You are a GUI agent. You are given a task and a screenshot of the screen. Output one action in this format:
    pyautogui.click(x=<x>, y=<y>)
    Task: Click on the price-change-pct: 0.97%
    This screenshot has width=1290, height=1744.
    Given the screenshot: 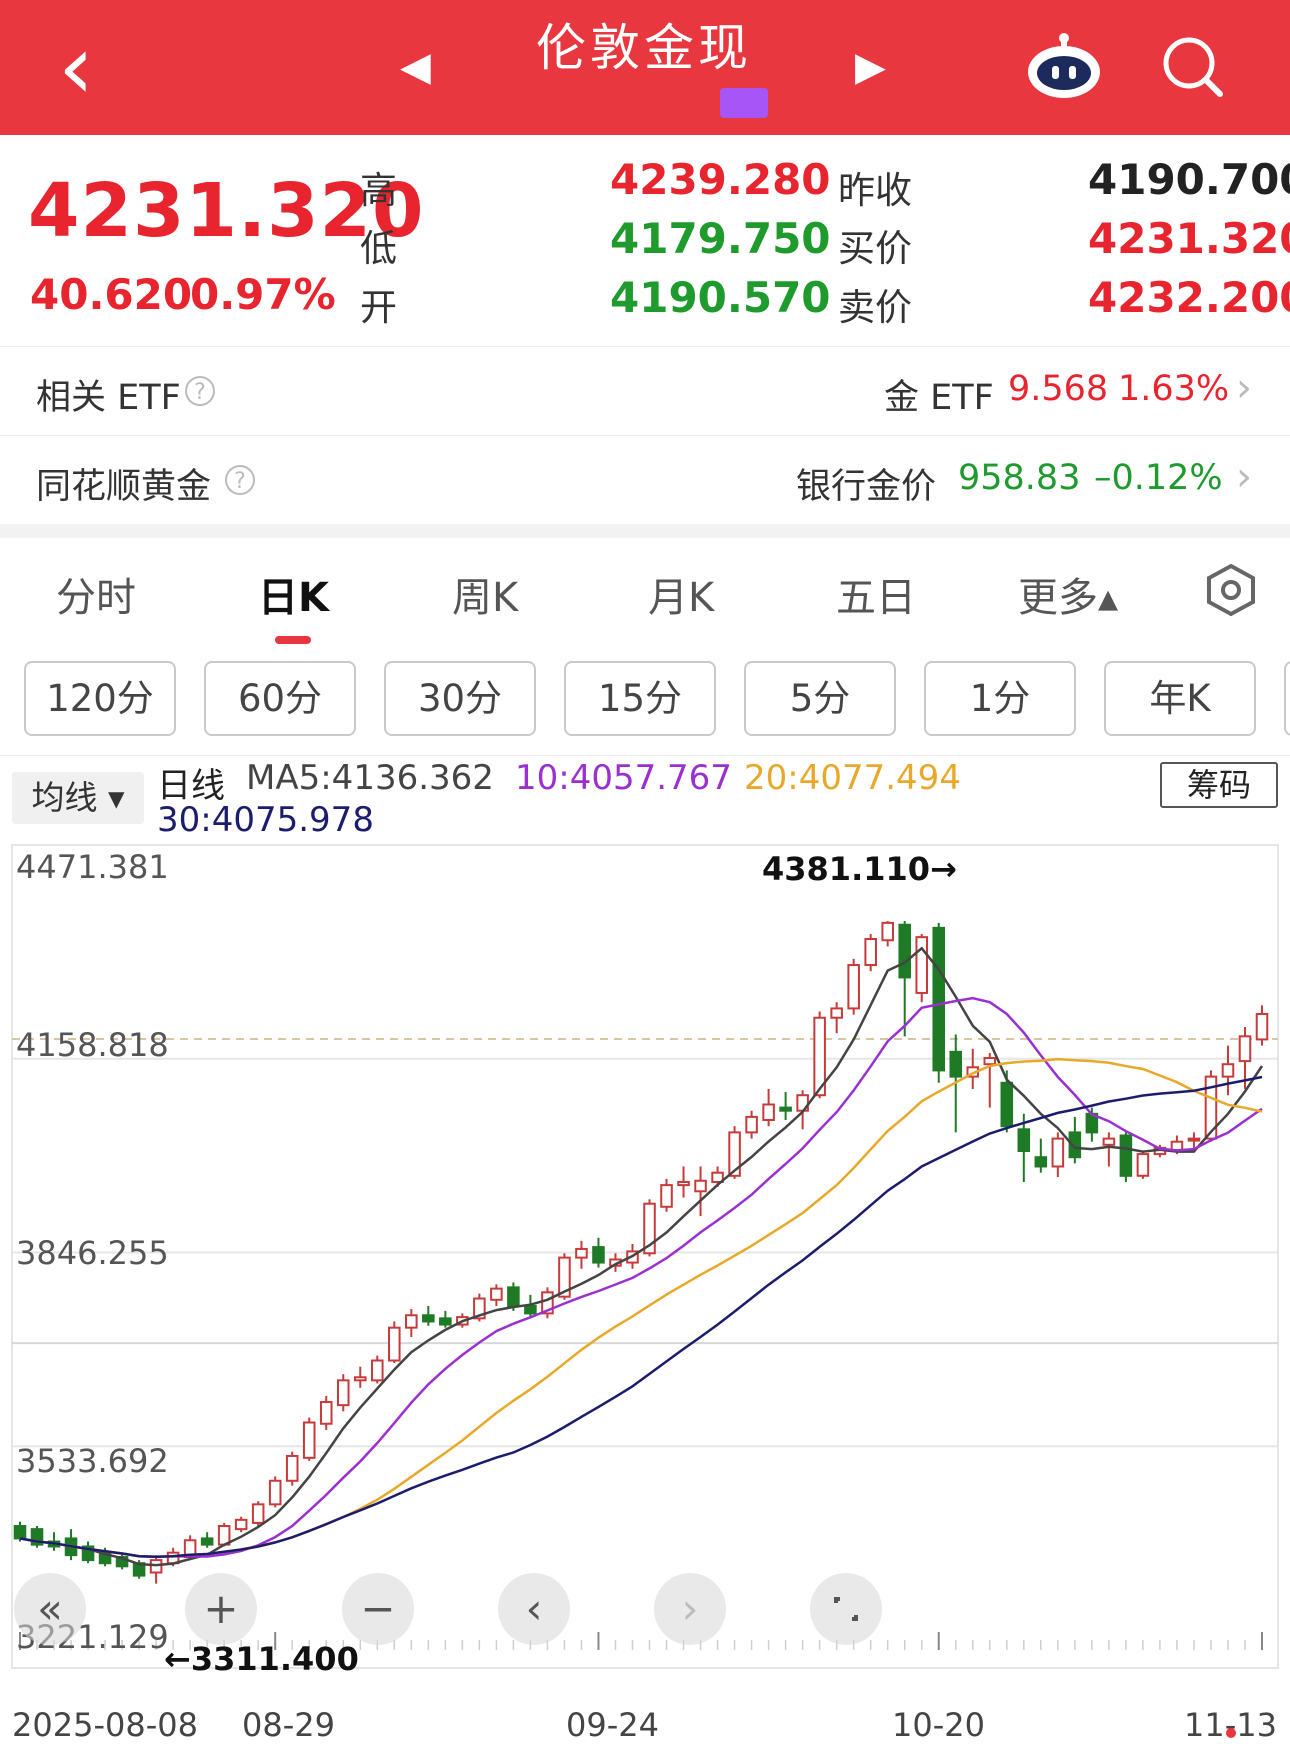 What is the action you would take?
    pyautogui.click(x=263, y=294)
    